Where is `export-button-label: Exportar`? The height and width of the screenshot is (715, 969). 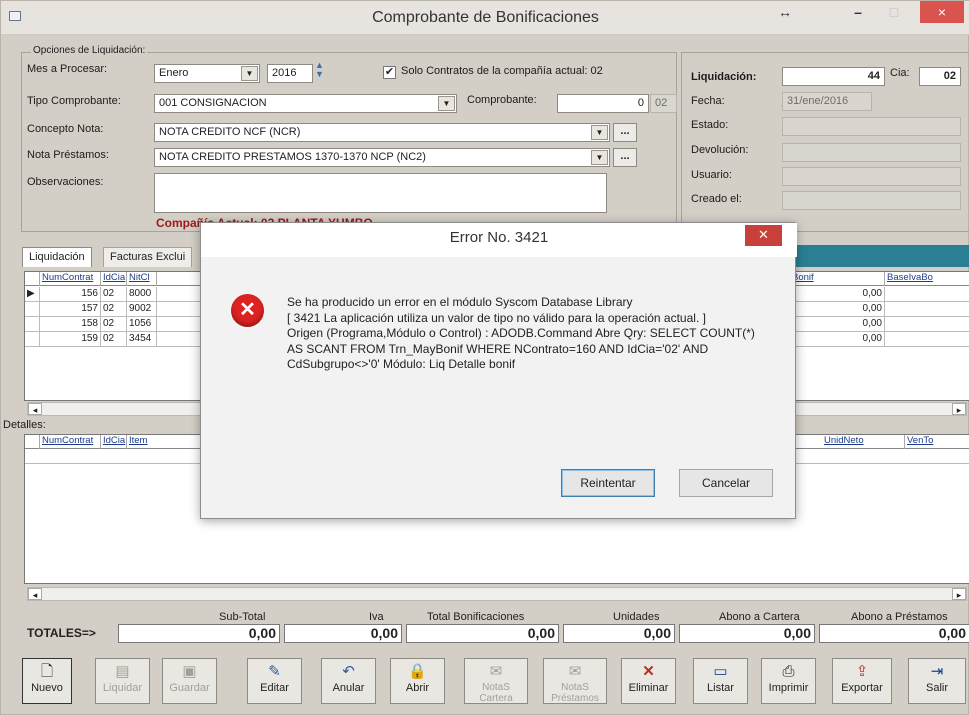 export-button-label: Exportar is located at coordinates (862, 688).